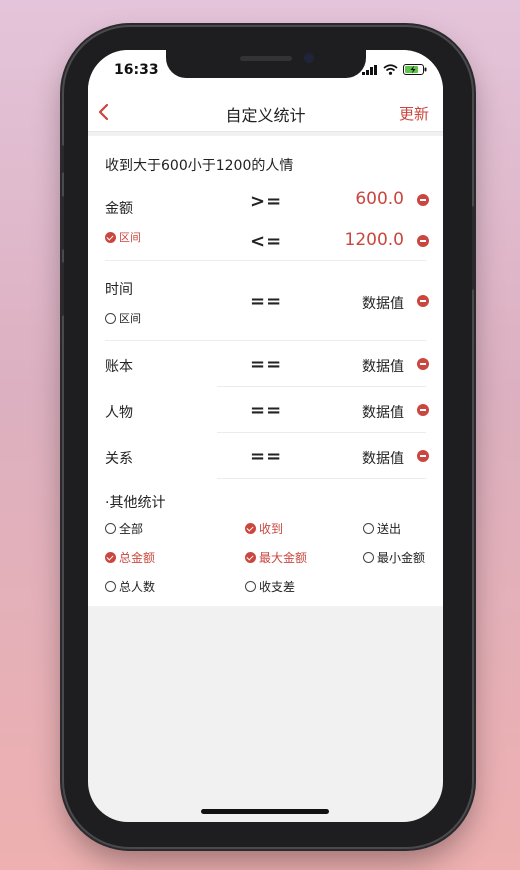 The height and width of the screenshot is (870, 520). What do you see at coordinates (119, 413) in the screenshot?
I see `person-label: 人物` at bounding box center [119, 413].